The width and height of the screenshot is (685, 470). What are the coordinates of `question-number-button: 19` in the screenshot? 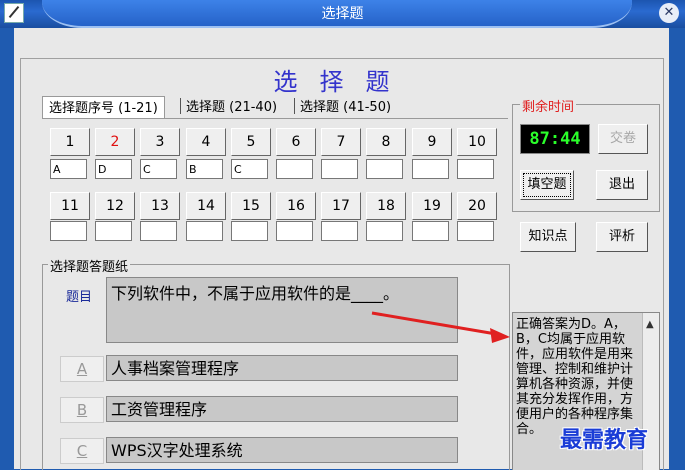 It's located at (432, 206).